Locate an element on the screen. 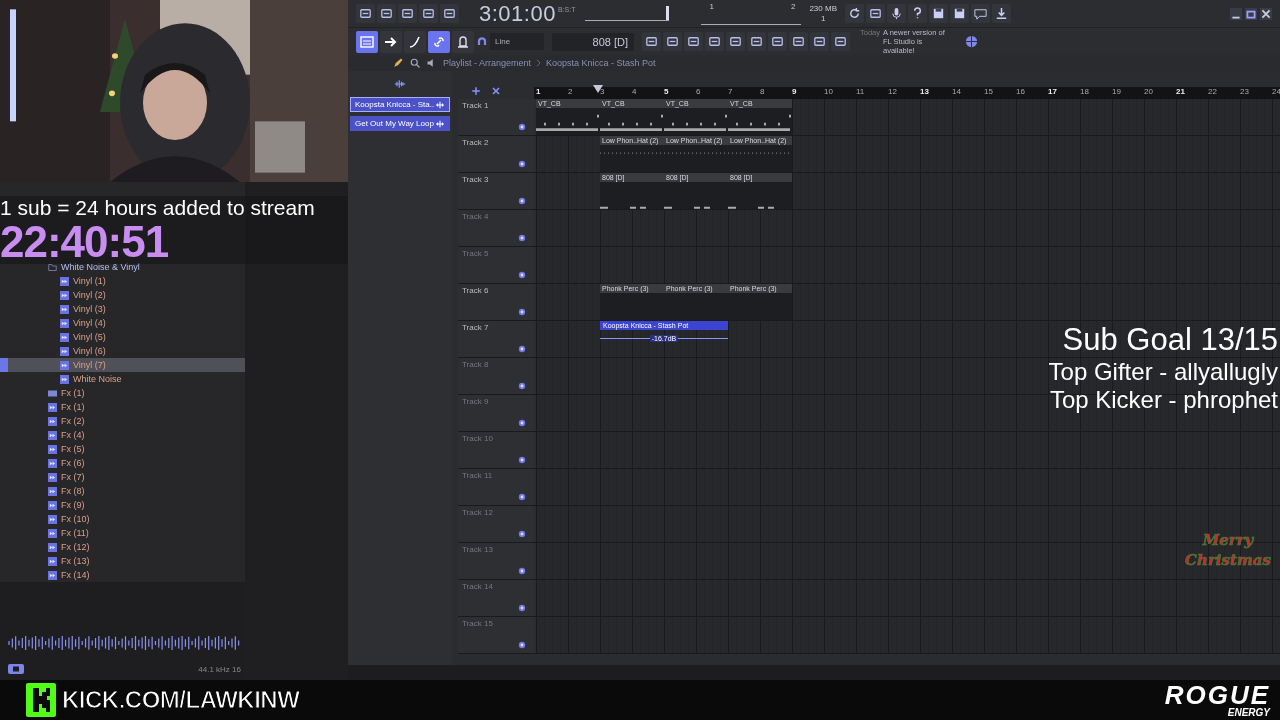 The image size is (1280, 720). browser-item: Fx (6) is located at coordinates (122, 463).